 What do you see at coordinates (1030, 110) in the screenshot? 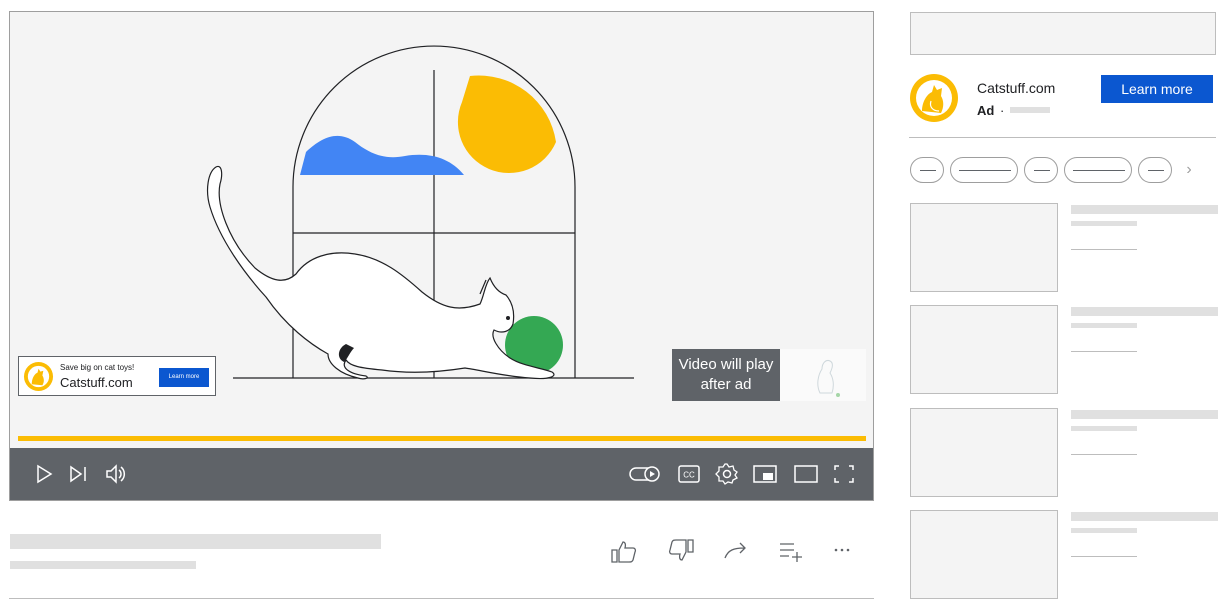
I see `sidebar-ad-meta-placeholder` at bounding box center [1030, 110].